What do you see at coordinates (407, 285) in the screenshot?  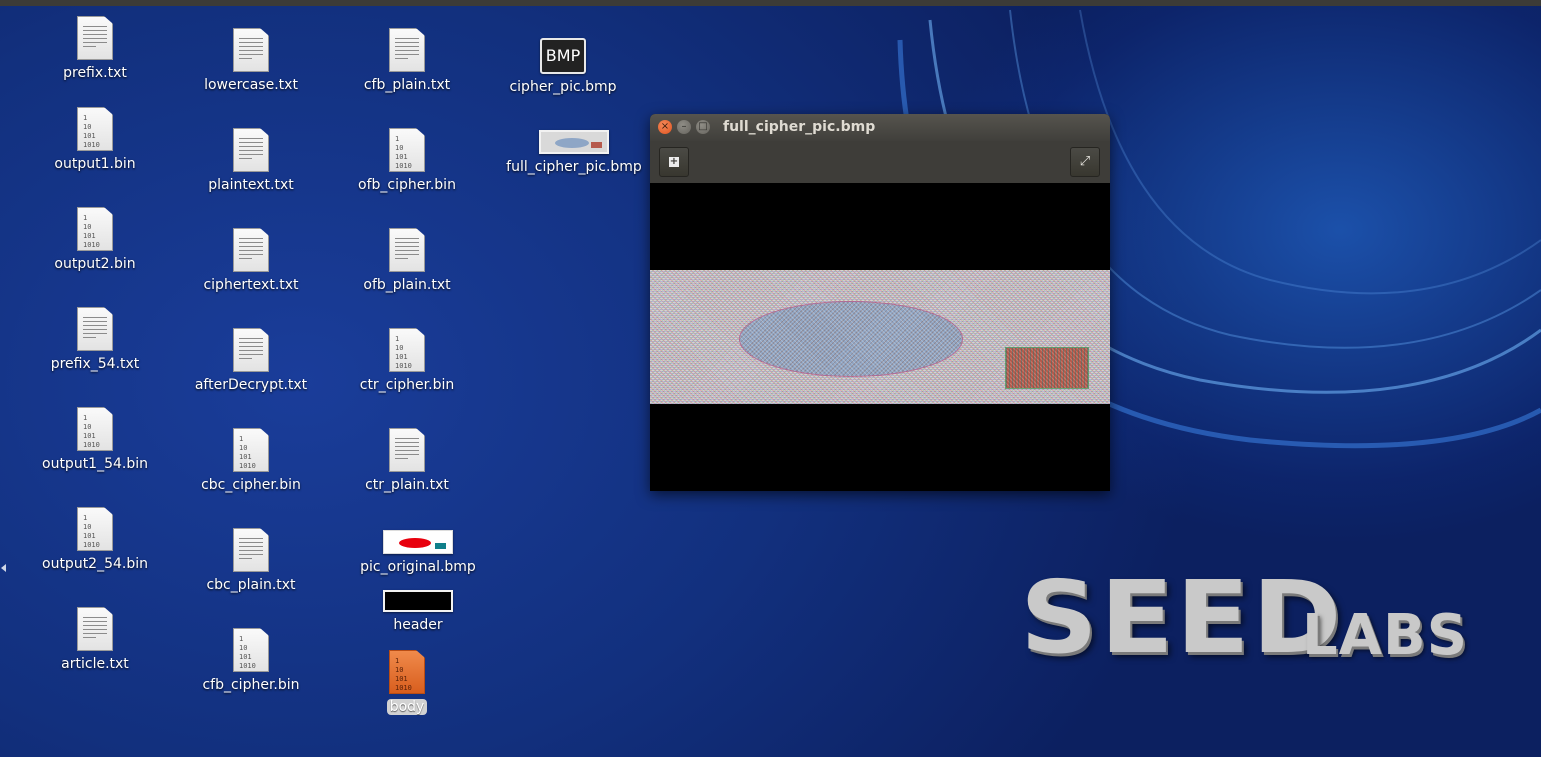 I see `icon-label: ofb_plain.txt` at bounding box center [407, 285].